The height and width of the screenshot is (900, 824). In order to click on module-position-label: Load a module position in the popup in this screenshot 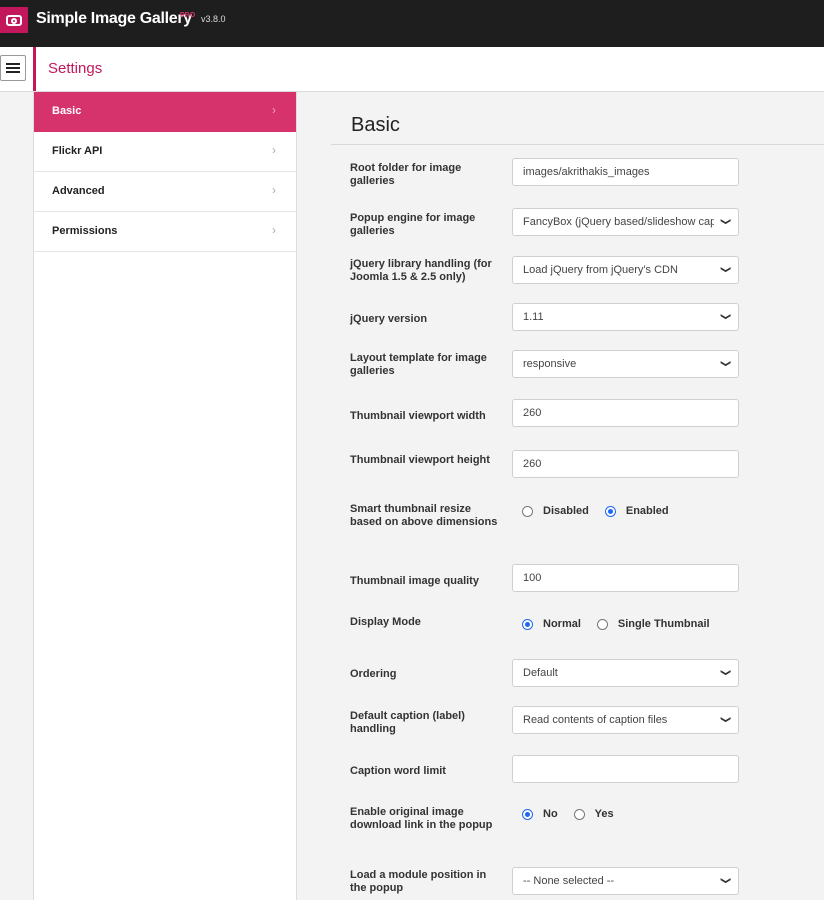, I will do `click(418, 881)`.